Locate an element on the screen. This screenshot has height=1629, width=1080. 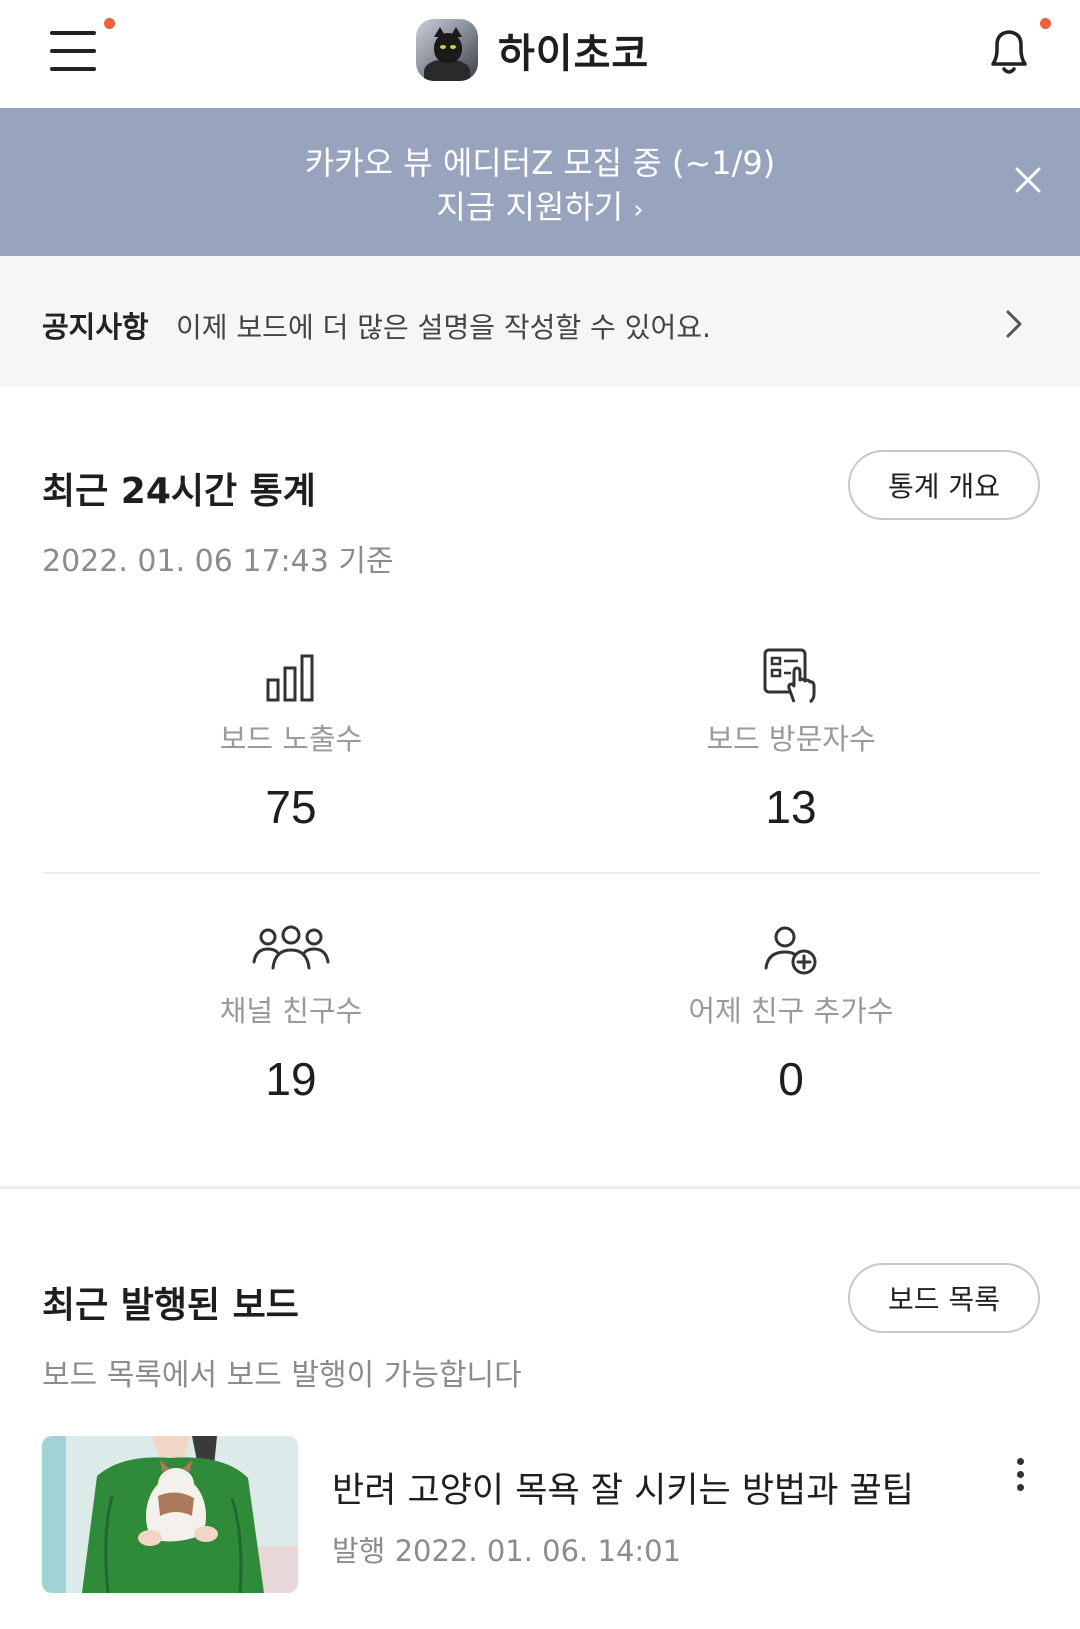
stats-overview-button: 통계 개요 is located at coordinates (944, 485).